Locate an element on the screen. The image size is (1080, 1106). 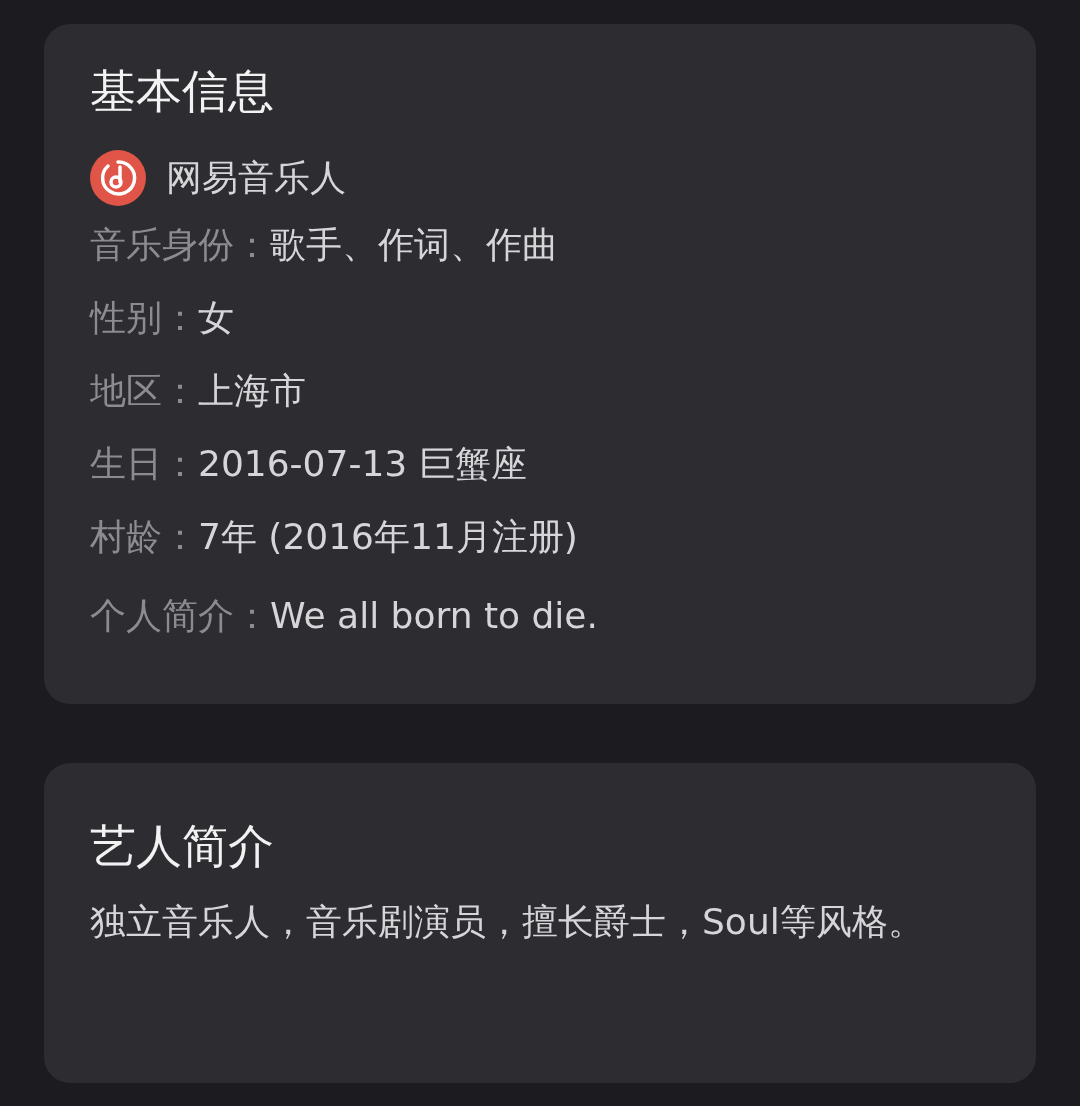
field-label: 生日： is located at coordinates (144, 463).